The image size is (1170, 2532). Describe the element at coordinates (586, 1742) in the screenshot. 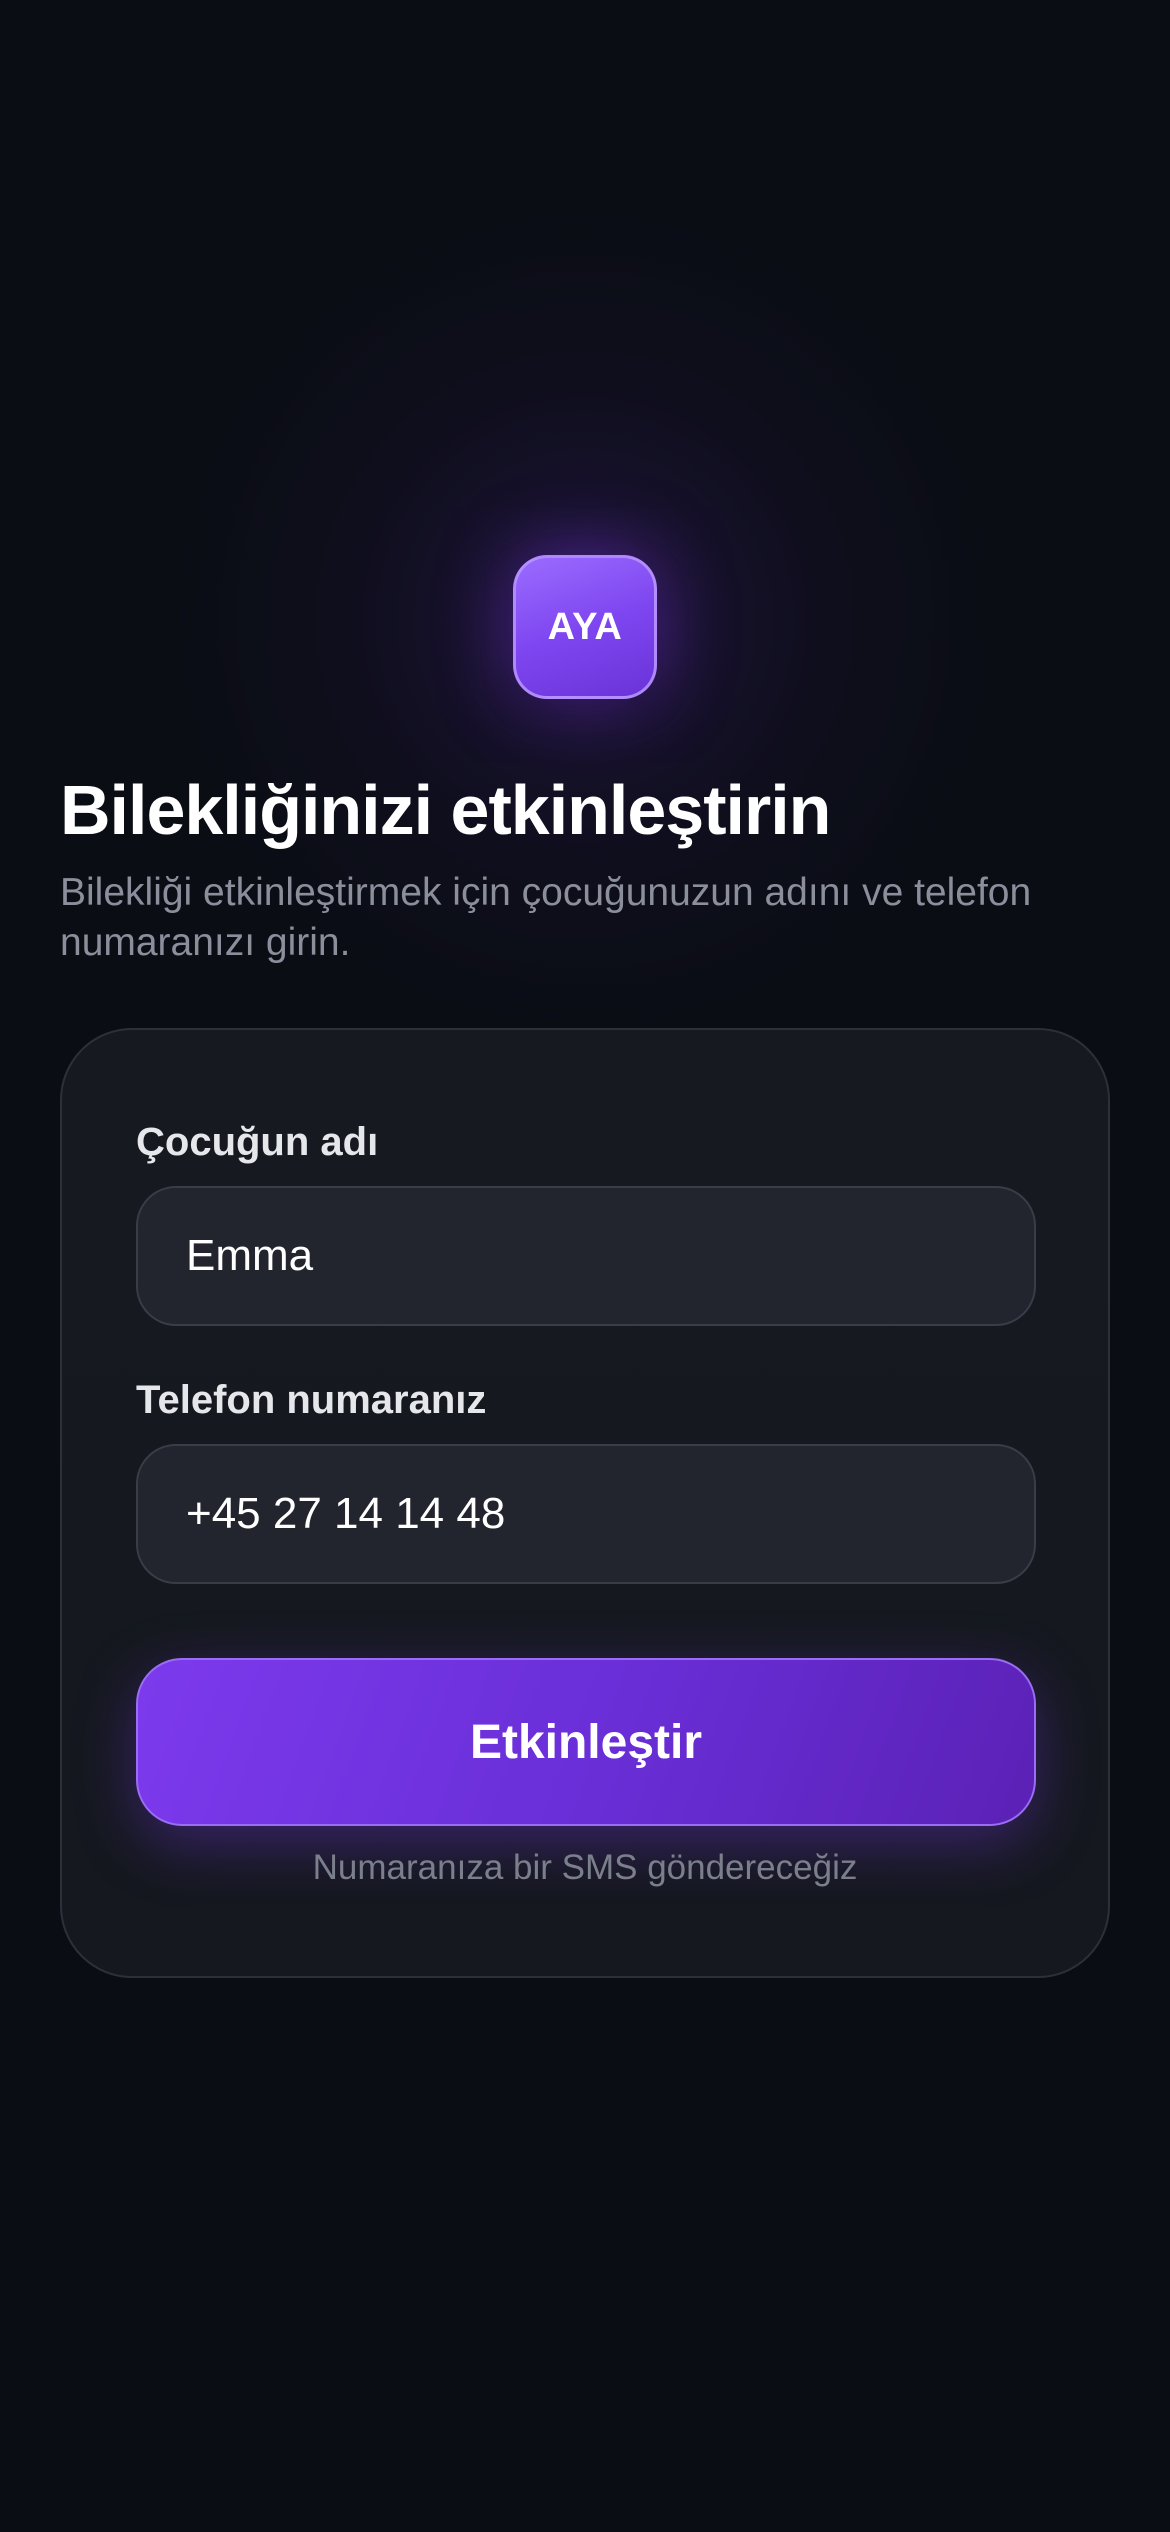

I see `activate-button: Etkinleştir` at that location.